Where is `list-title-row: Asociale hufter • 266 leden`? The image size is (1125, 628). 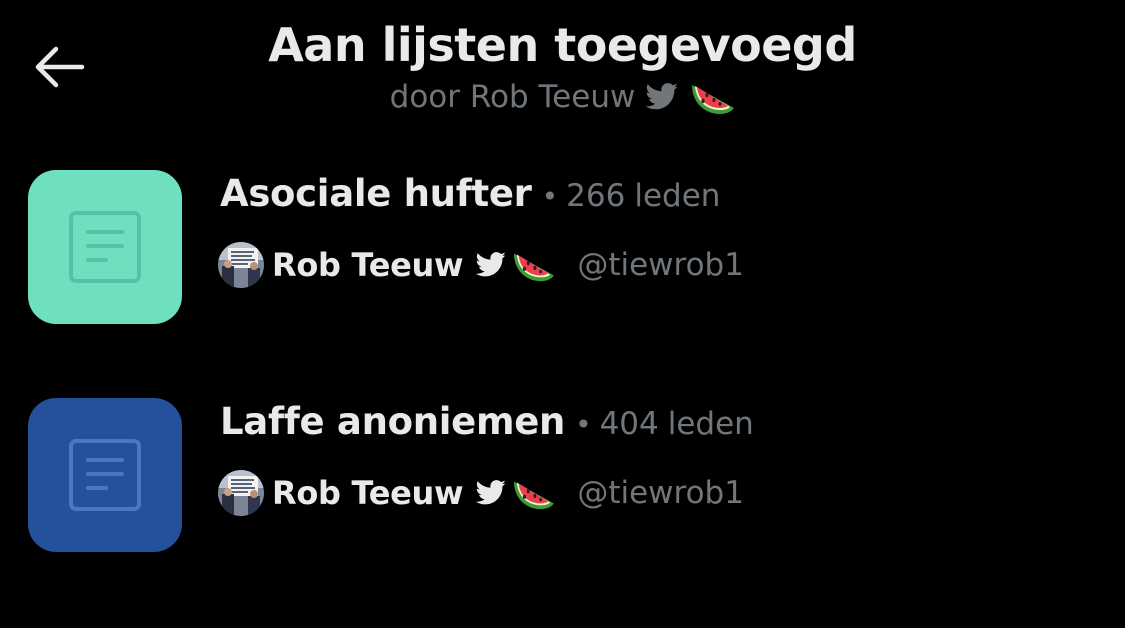 list-title-row: Asociale hufter • 266 leden is located at coordinates (470, 193).